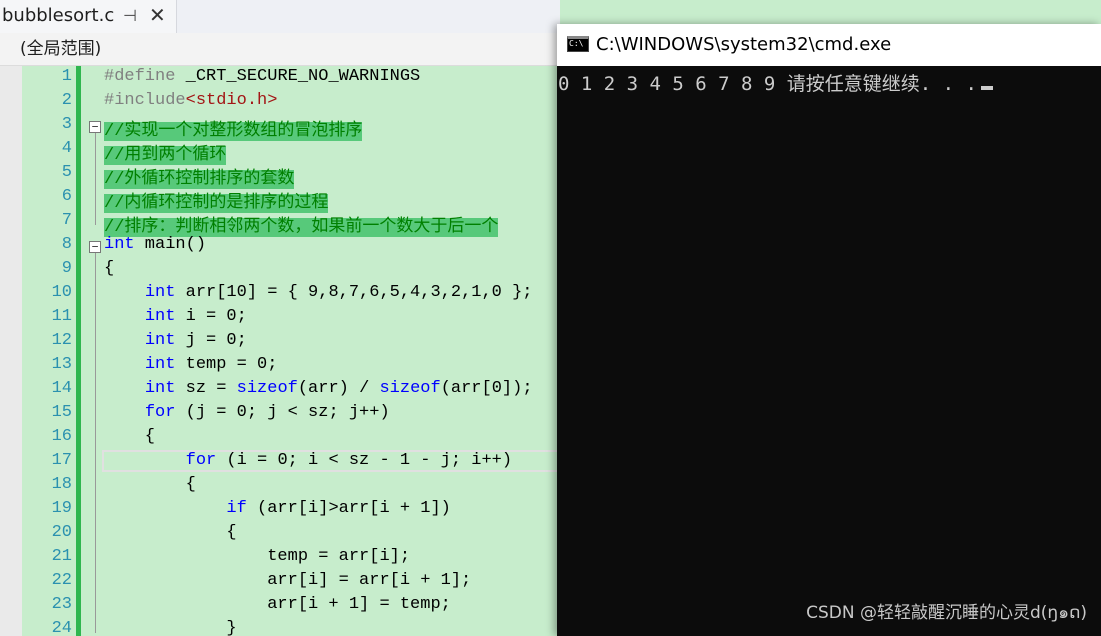  I want to click on scope-bar: (全局范围), so click(280, 49).